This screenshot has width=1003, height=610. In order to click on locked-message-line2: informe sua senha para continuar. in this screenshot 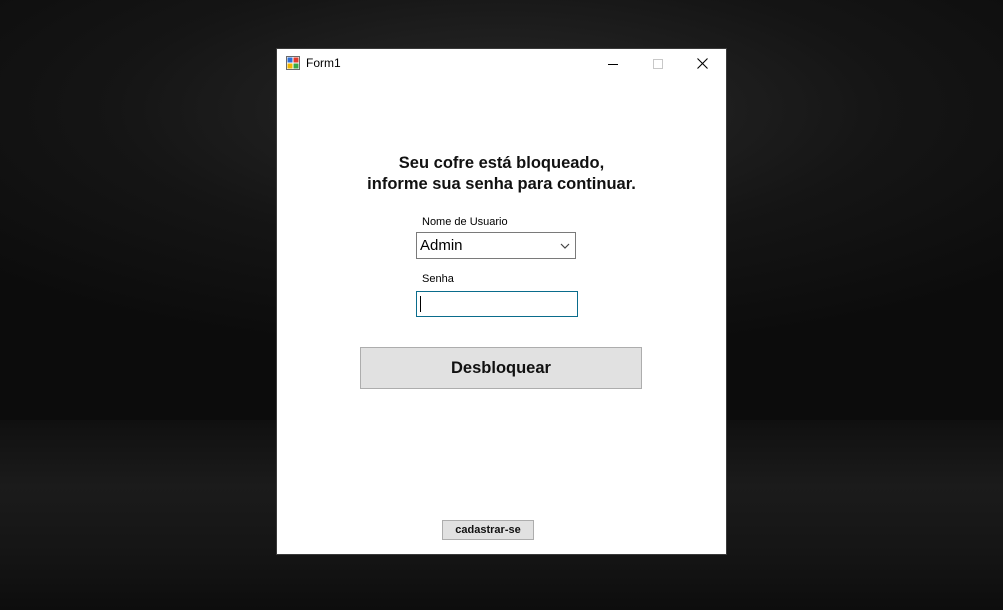, I will do `click(501, 184)`.